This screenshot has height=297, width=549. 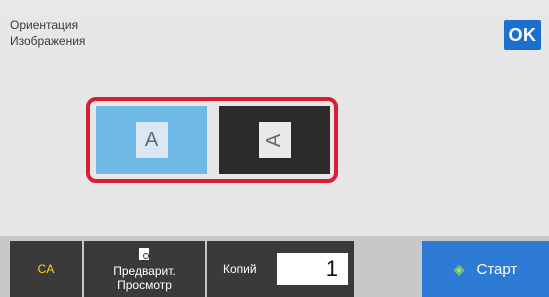 I want to click on orientation-portrait-button: A, so click(x=151, y=140).